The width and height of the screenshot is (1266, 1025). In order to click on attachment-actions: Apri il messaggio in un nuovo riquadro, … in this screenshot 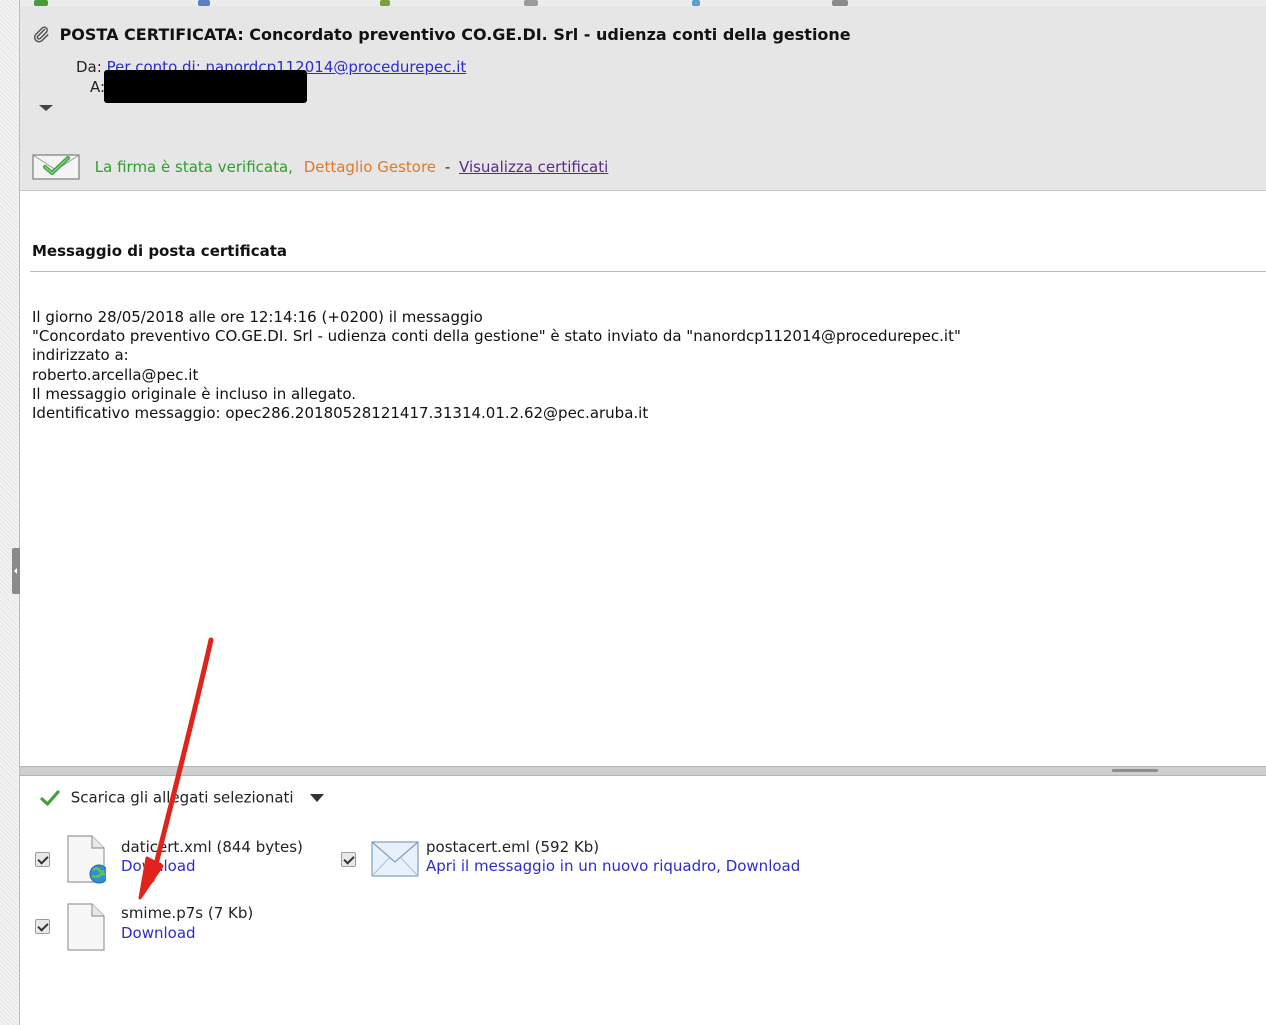, I will do `click(613, 866)`.